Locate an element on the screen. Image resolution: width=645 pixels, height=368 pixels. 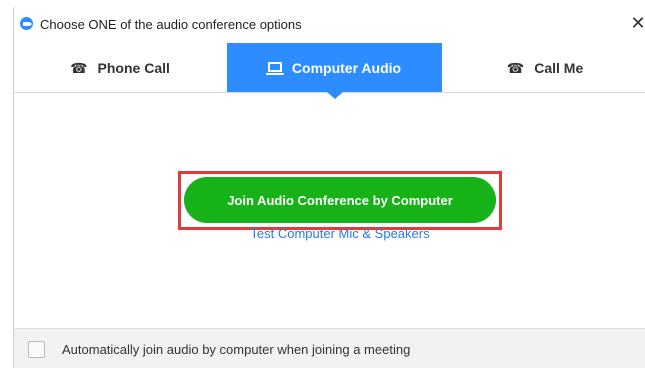
join-audio-button: Join Audio Conference by Computer is located at coordinates (340, 200).